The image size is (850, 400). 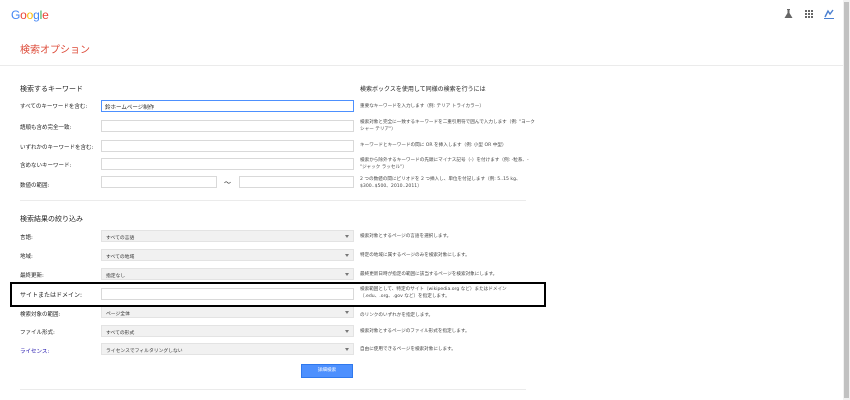 I want to click on license-select-value: ライセンスでフィルタリングしない, so click(x=144, y=351).